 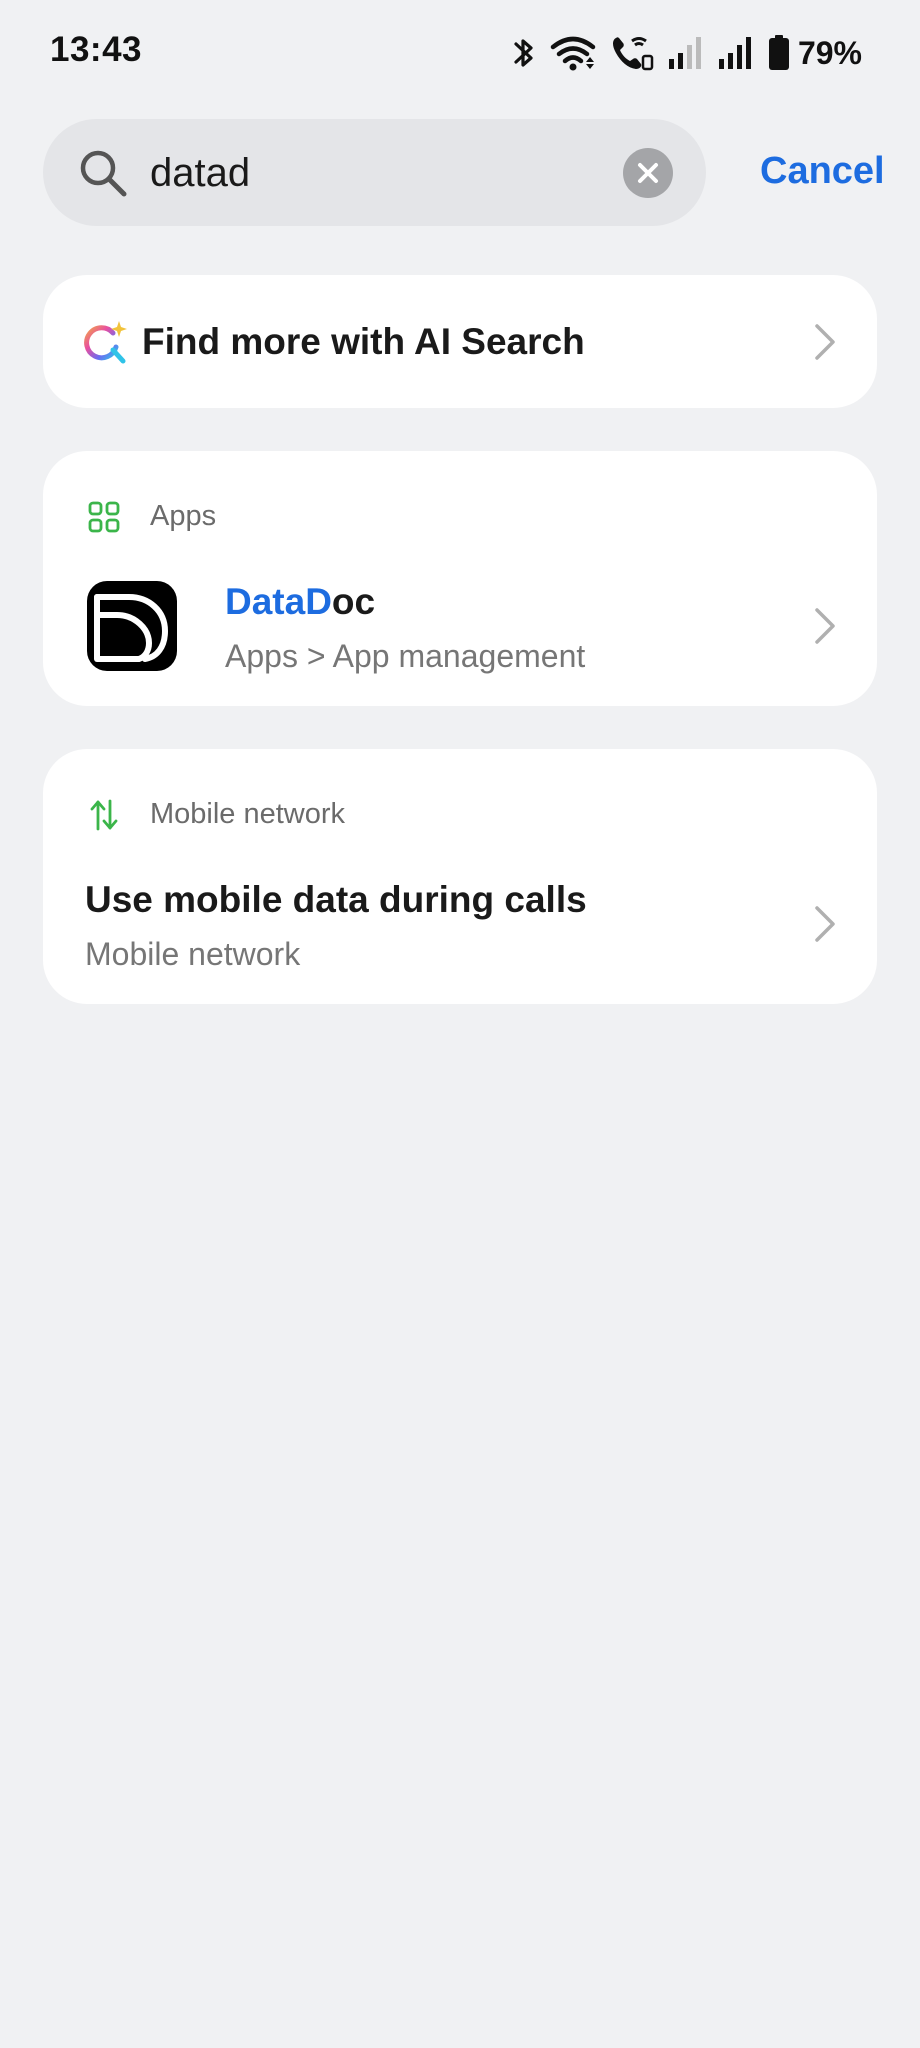 I want to click on close-icon, so click(x=648, y=173).